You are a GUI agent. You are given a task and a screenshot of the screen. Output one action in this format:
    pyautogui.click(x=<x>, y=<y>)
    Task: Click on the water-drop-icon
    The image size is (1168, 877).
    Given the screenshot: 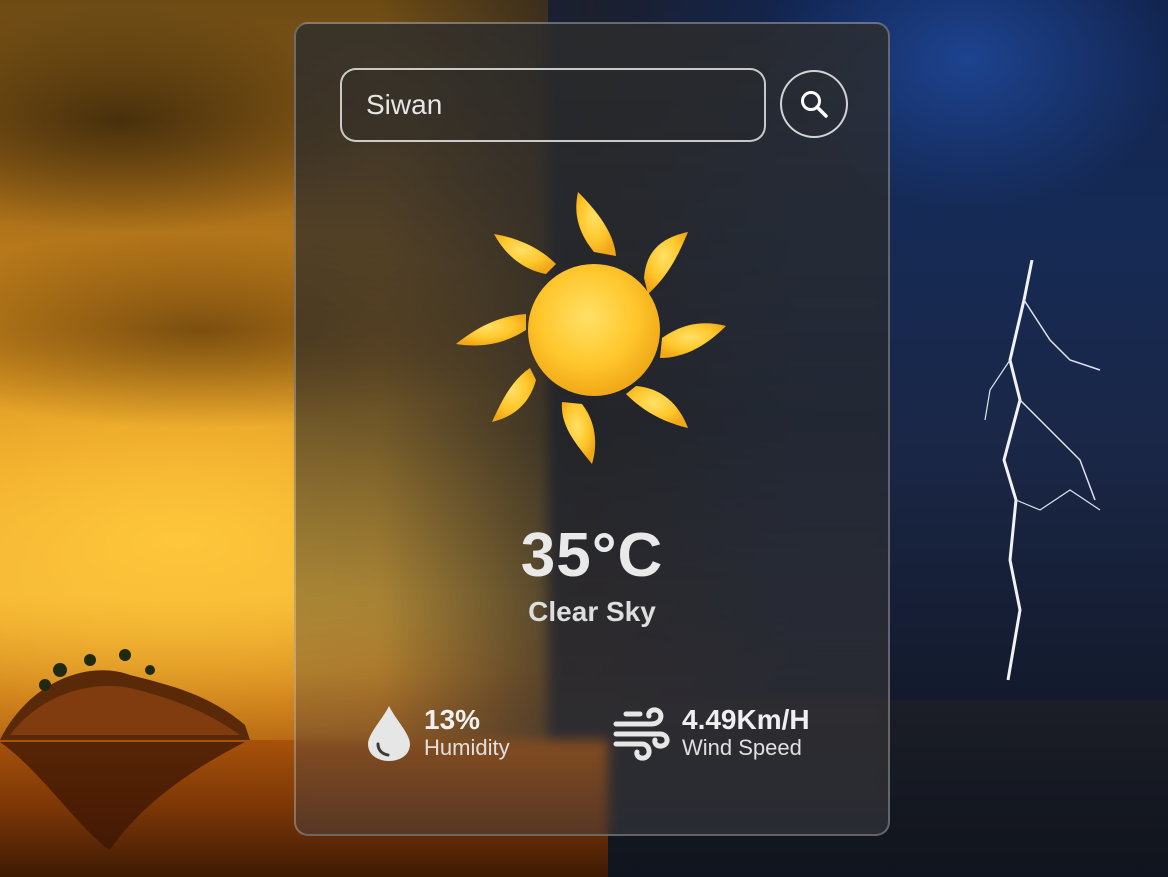 What is the action you would take?
    pyautogui.click(x=389, y=733)
    